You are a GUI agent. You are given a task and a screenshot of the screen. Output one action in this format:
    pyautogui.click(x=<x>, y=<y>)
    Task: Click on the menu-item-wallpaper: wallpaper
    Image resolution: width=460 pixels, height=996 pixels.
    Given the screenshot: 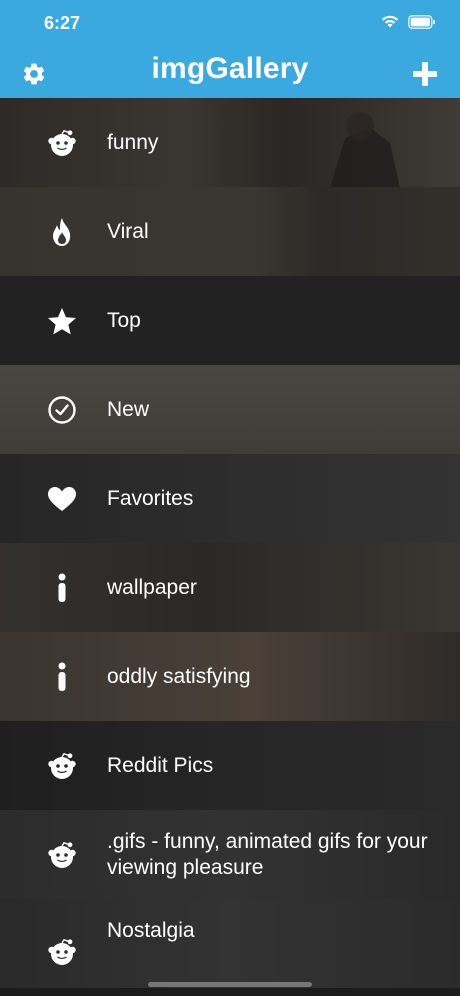 What is the action you would take?
    pyautogui.click(x=230, y=587)
    